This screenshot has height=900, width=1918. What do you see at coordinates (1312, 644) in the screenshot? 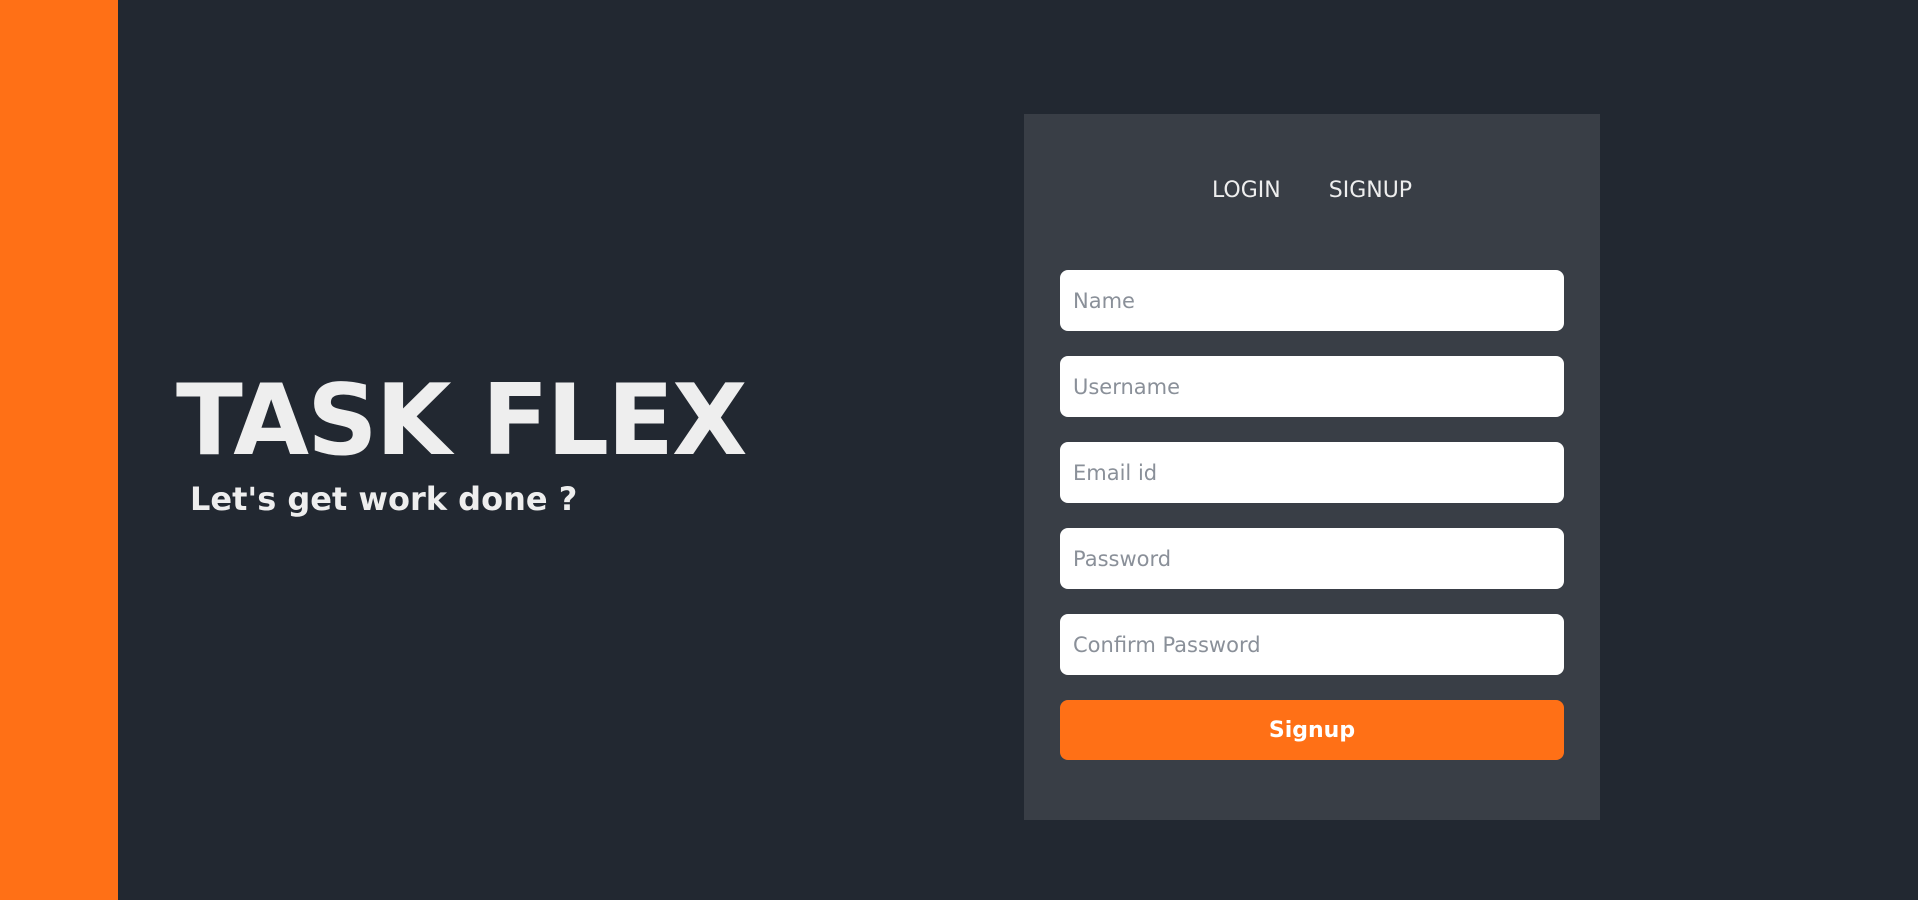
I see `confirm-password-field` at bounding box center [1312, 644].